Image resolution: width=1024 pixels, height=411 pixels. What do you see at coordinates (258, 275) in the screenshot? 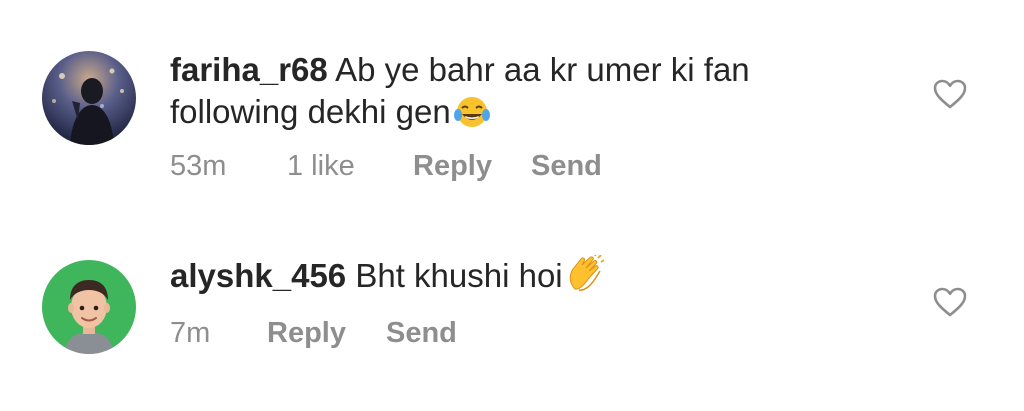
I see `comment-username: alyshk_456` at bounding box center [258, 275].